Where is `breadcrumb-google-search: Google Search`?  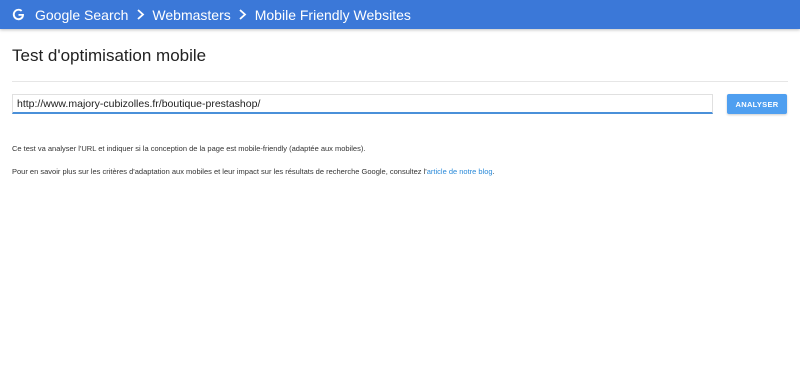
breadcrumb-google-search: Google Search is located at coordinates (81, 15).